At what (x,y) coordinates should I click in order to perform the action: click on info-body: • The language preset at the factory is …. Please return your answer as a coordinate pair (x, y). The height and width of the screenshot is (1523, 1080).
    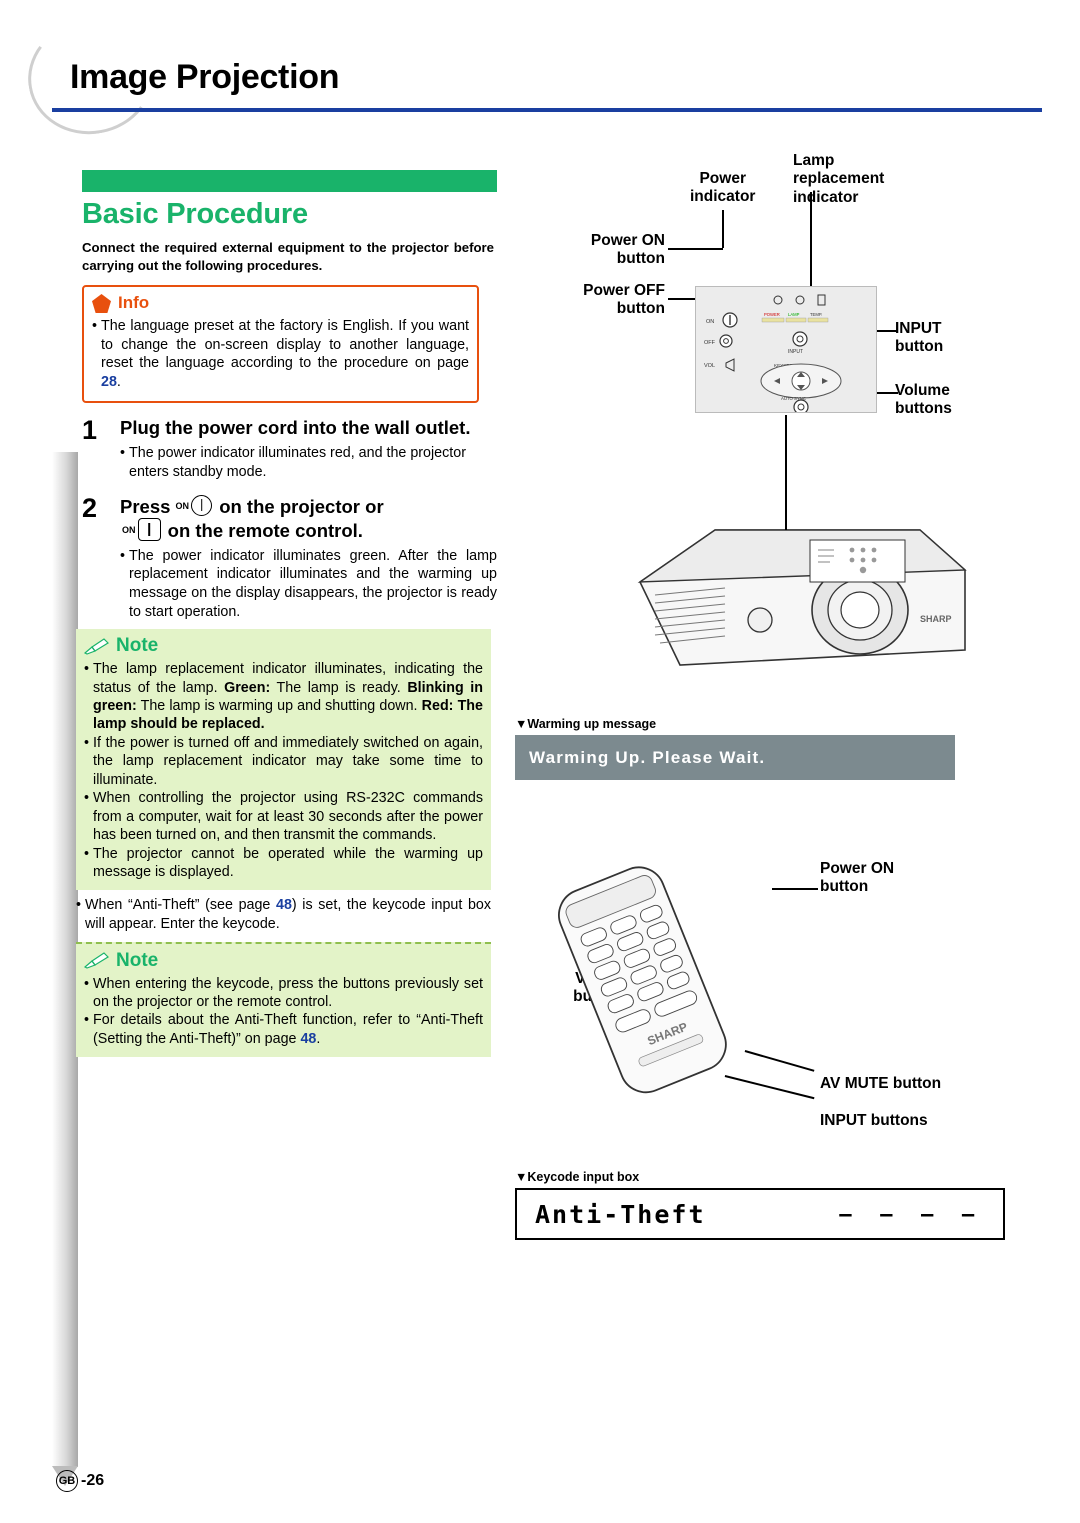
    Looking at the image, I should click on (280, 354).